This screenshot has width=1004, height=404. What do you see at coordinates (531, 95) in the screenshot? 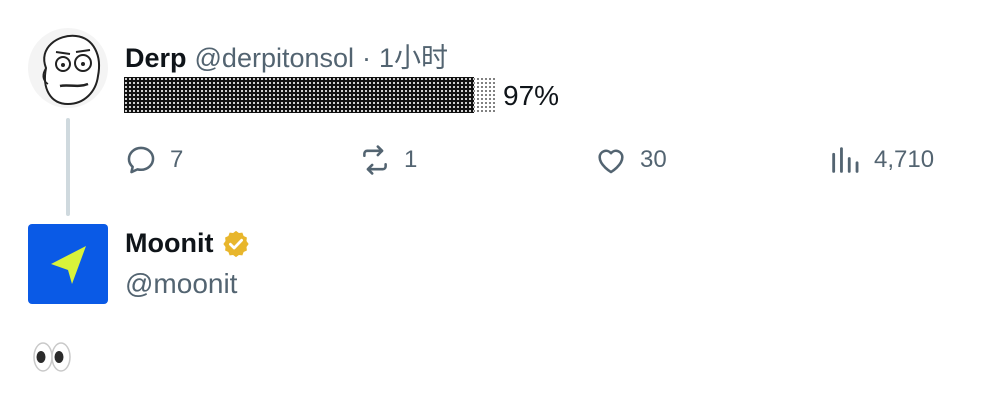
I see `progress-percent: 97%` at bounding box center [531, 95].